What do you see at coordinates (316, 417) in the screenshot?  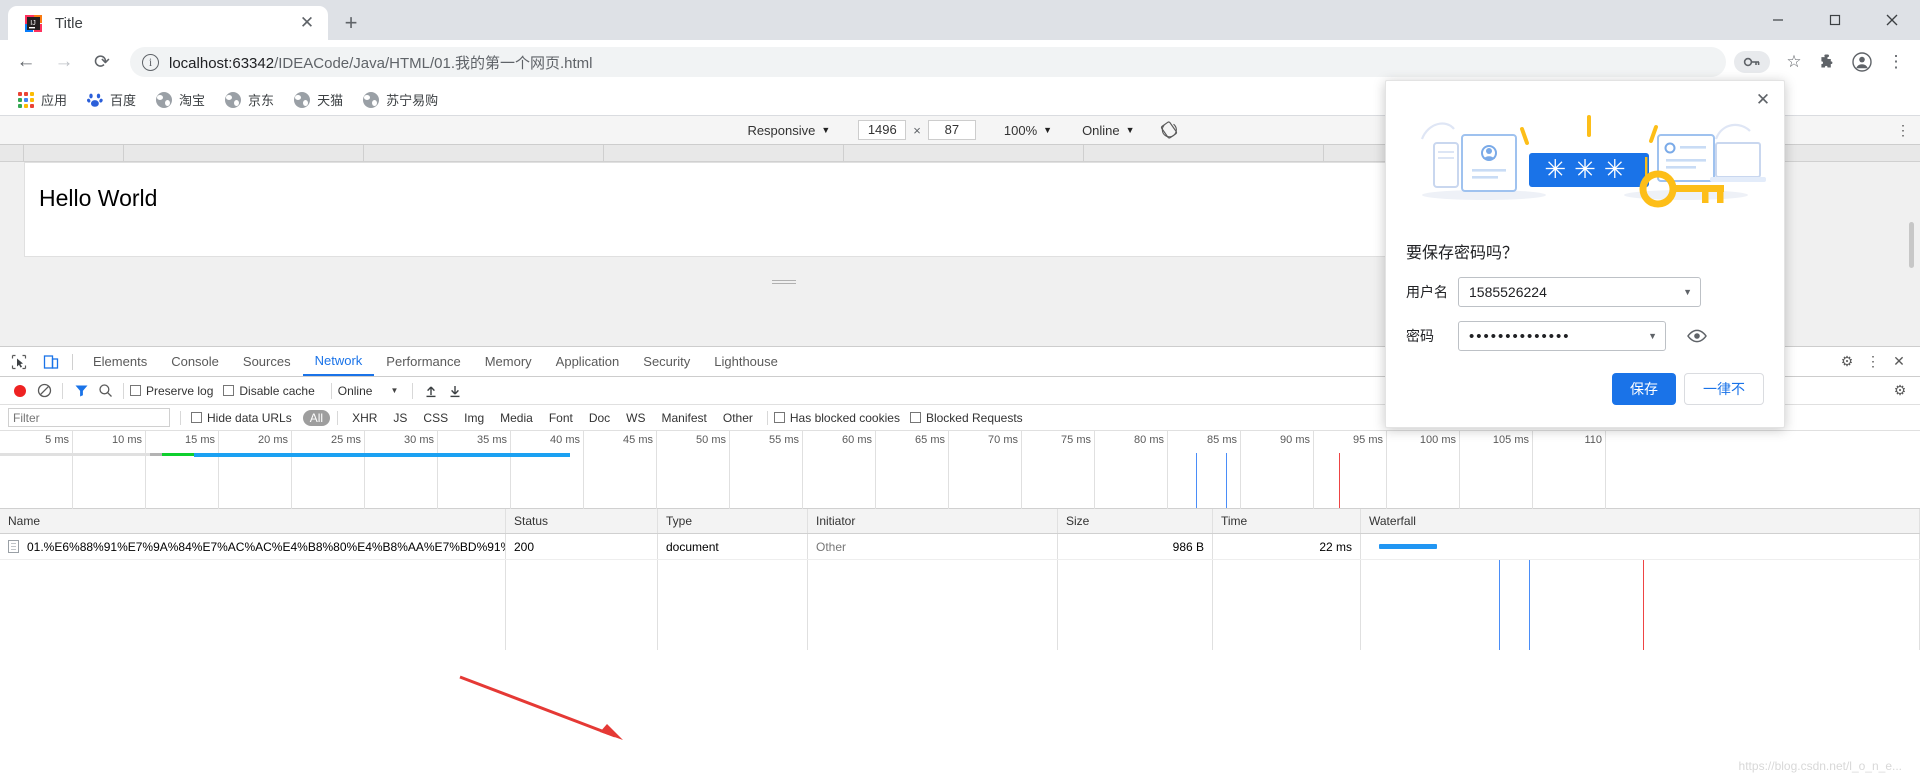 I see `filter-type-all: All` at bounding box center [316, 417].